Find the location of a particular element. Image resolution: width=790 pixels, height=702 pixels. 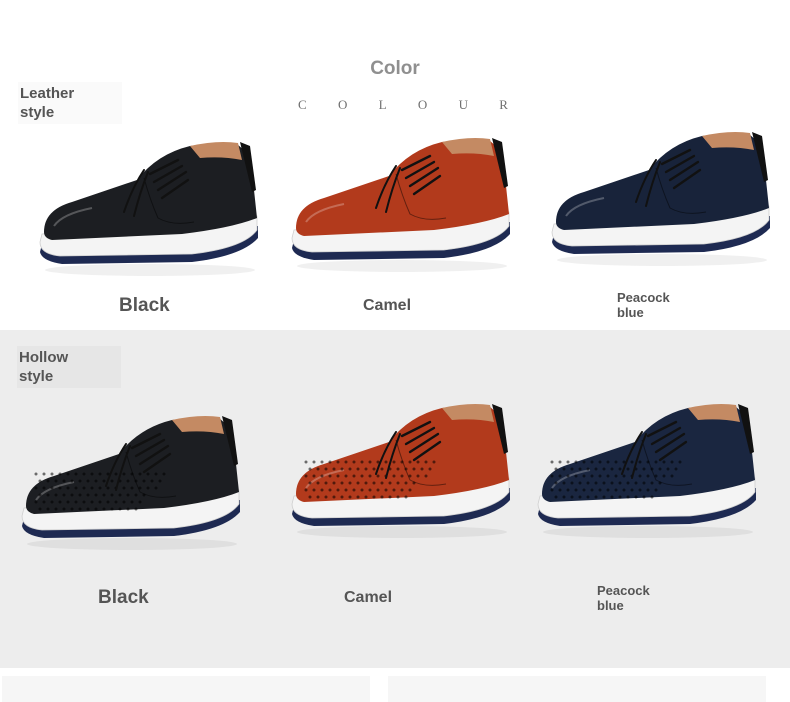

shoe-image-peacock-blue-leather is located at coordinates (661, 195).